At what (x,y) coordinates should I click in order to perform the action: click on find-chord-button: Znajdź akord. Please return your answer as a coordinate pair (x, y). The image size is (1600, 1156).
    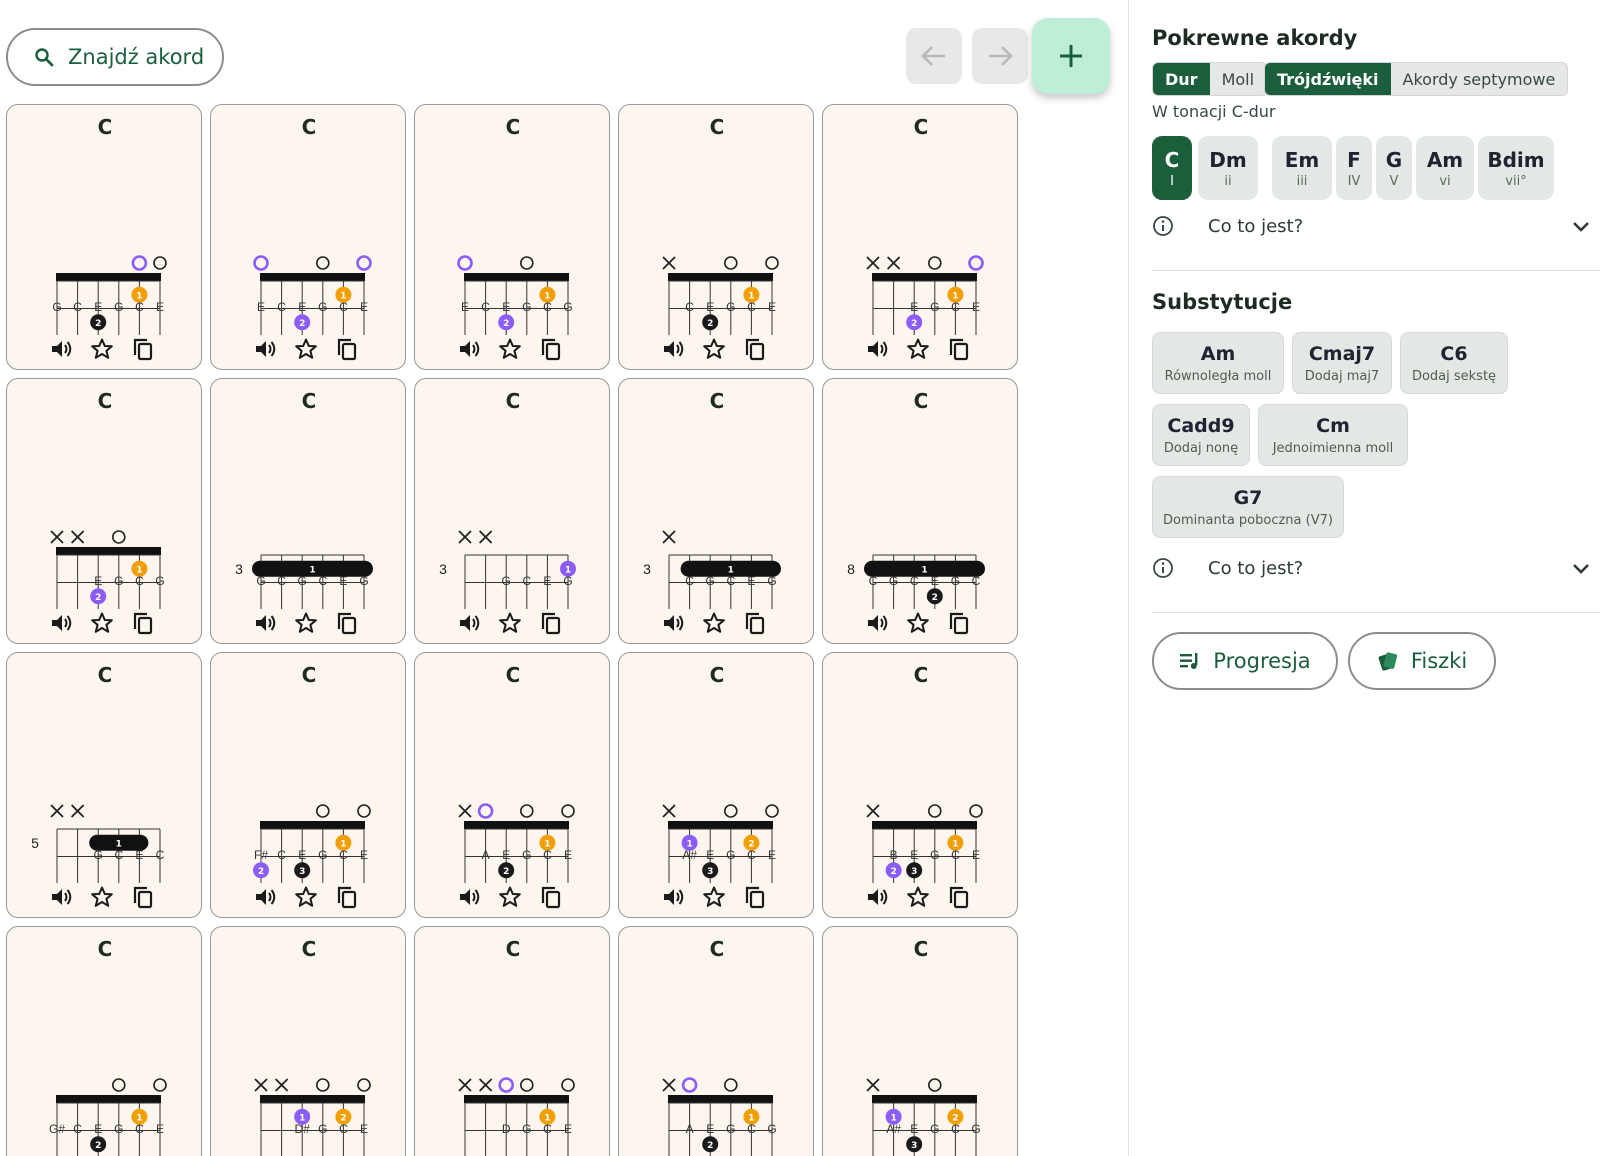
    Looking at the image, I should click on (115, 57).